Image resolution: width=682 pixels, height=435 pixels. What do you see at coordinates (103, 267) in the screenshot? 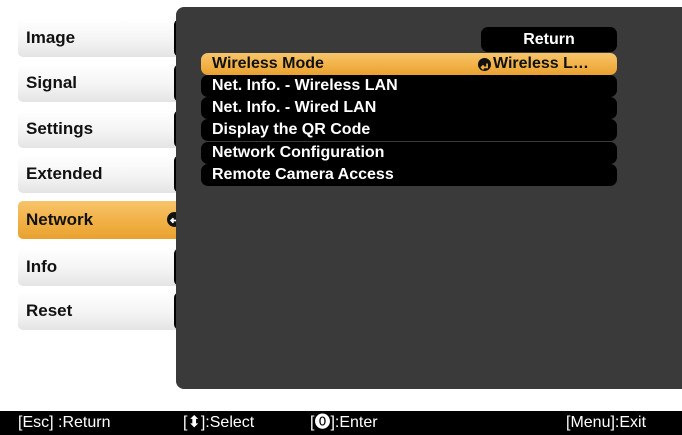
I see `sidebar-item-info: Info` at bounding box center [103, 267].